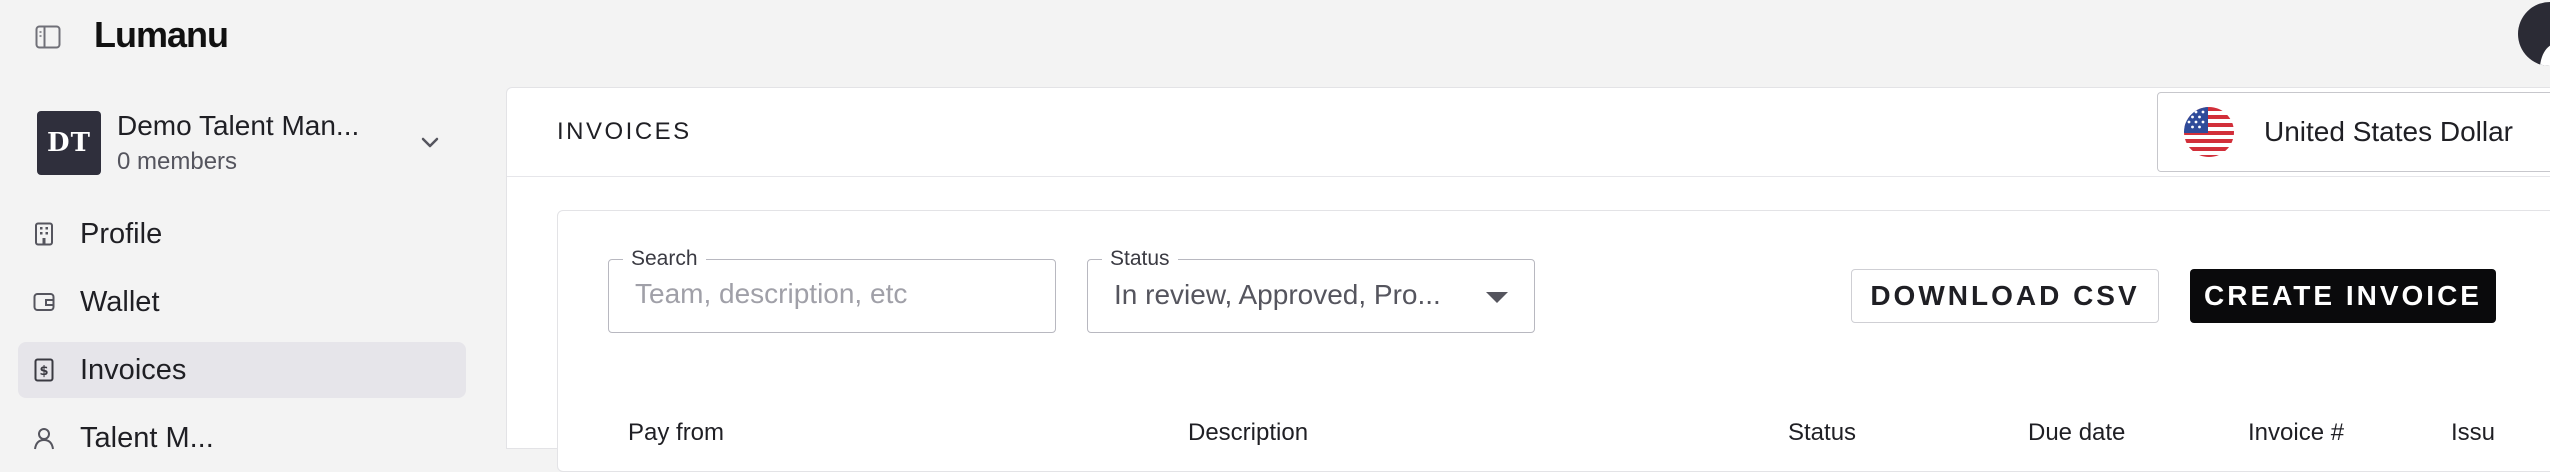 Image resolution: width=2550 pixels, height=472 pixels. What do you see at coordinates (2296, 433) in the screenshot?
I see `column-header-invoice-number: Invoice #` at bounding box center [2296, 433].